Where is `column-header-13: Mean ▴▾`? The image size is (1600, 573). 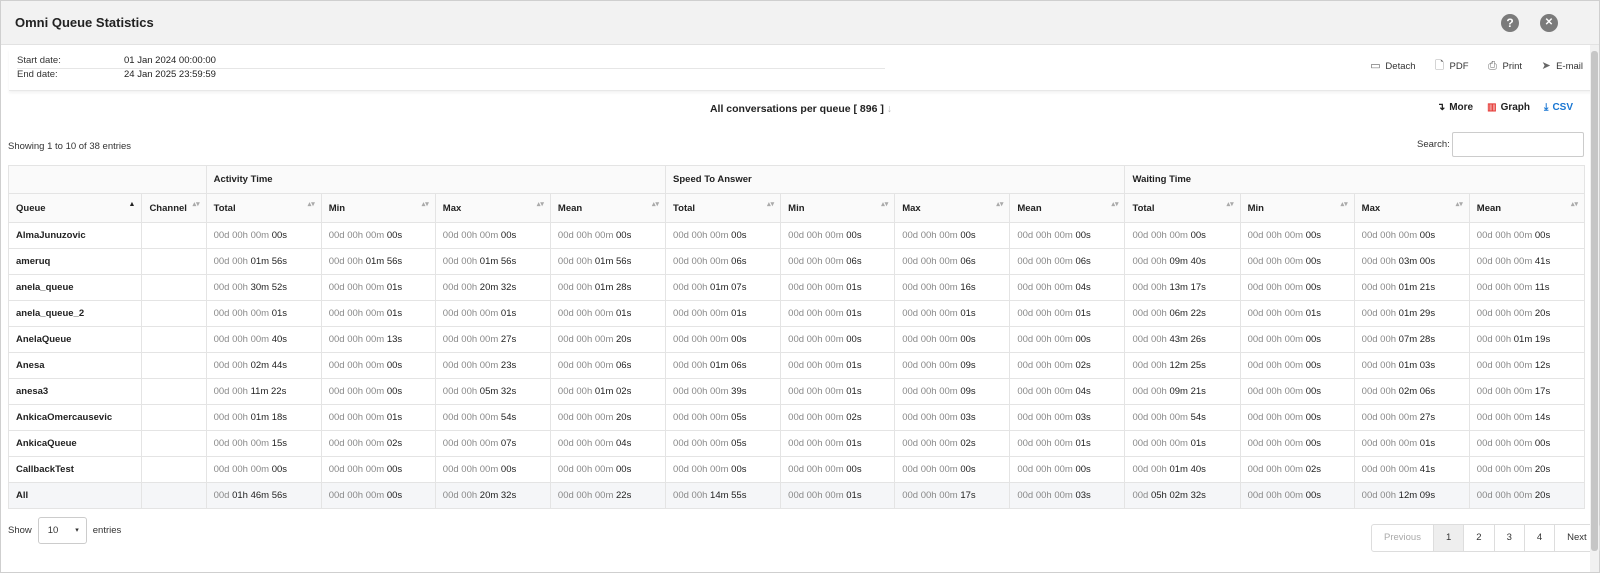 column-header-13: Mean ▴▾ is located at coordinates (1527, 208).